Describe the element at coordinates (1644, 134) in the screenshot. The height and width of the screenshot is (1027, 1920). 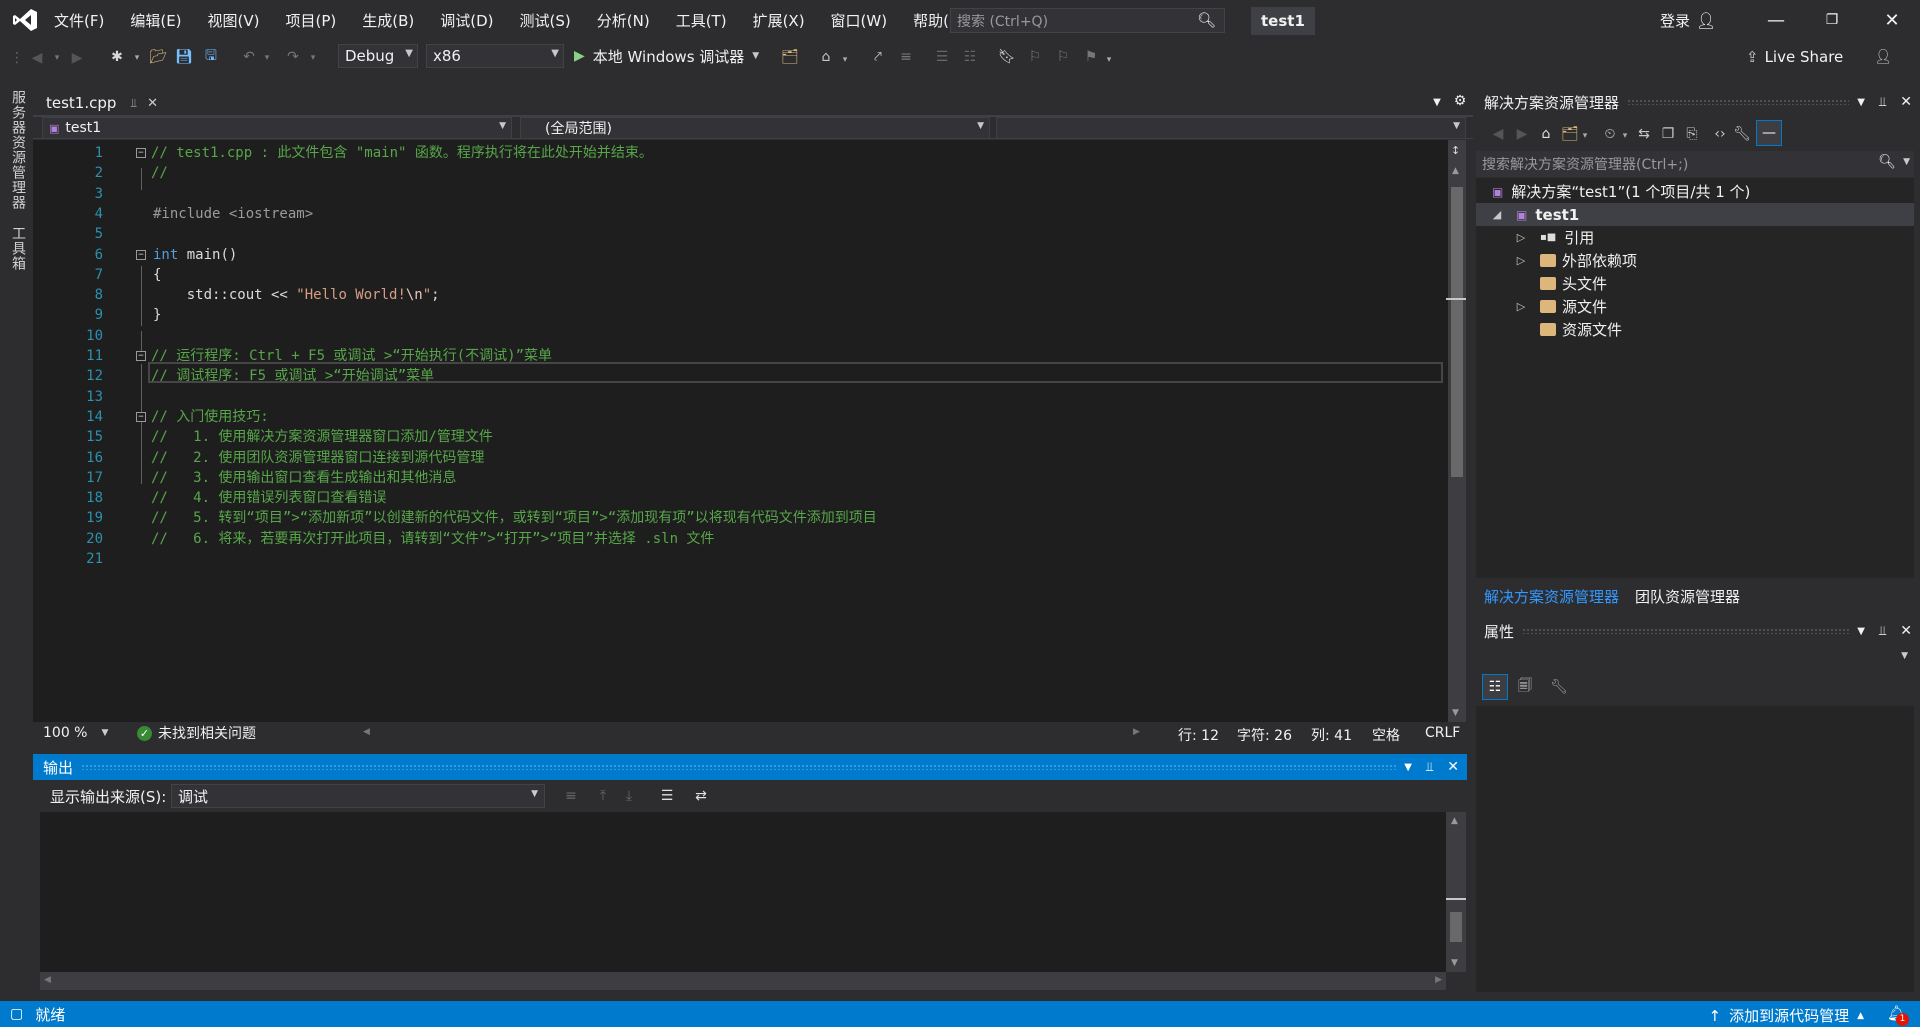
I see `sync-icon: ⇆` at that location.